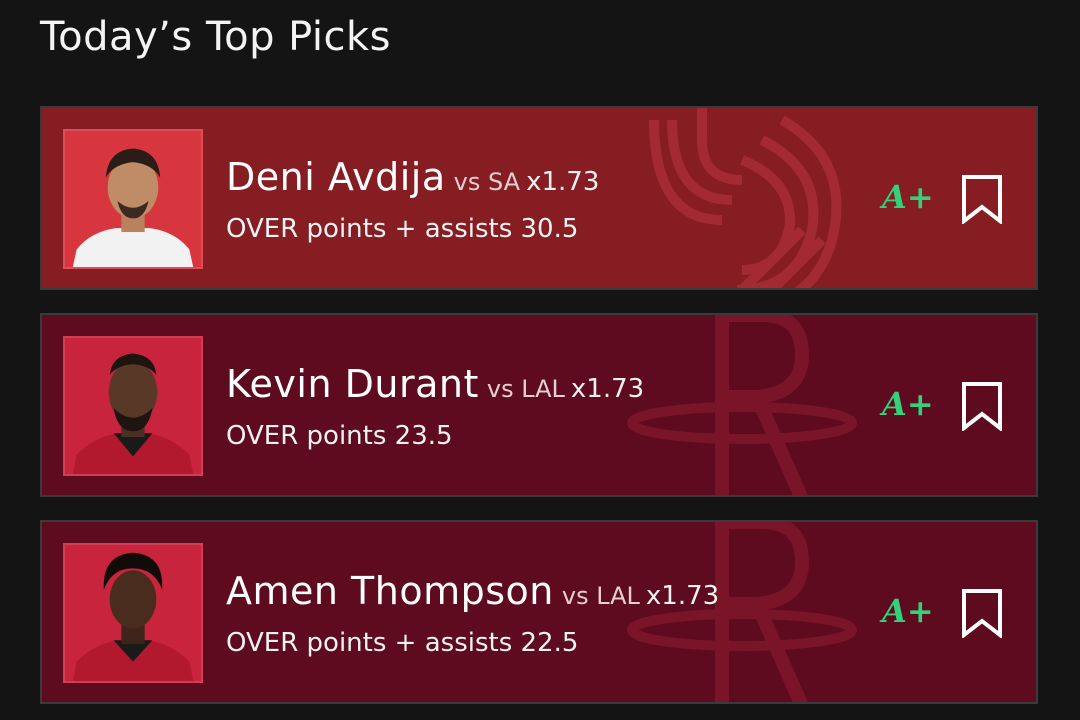 This screenshot has width=1080, height=720. What do you see at coordinates (402, 643) in the screenshot?
I see `pick-line: OVER points + assists 22.5` at bounding box center [402, 643].